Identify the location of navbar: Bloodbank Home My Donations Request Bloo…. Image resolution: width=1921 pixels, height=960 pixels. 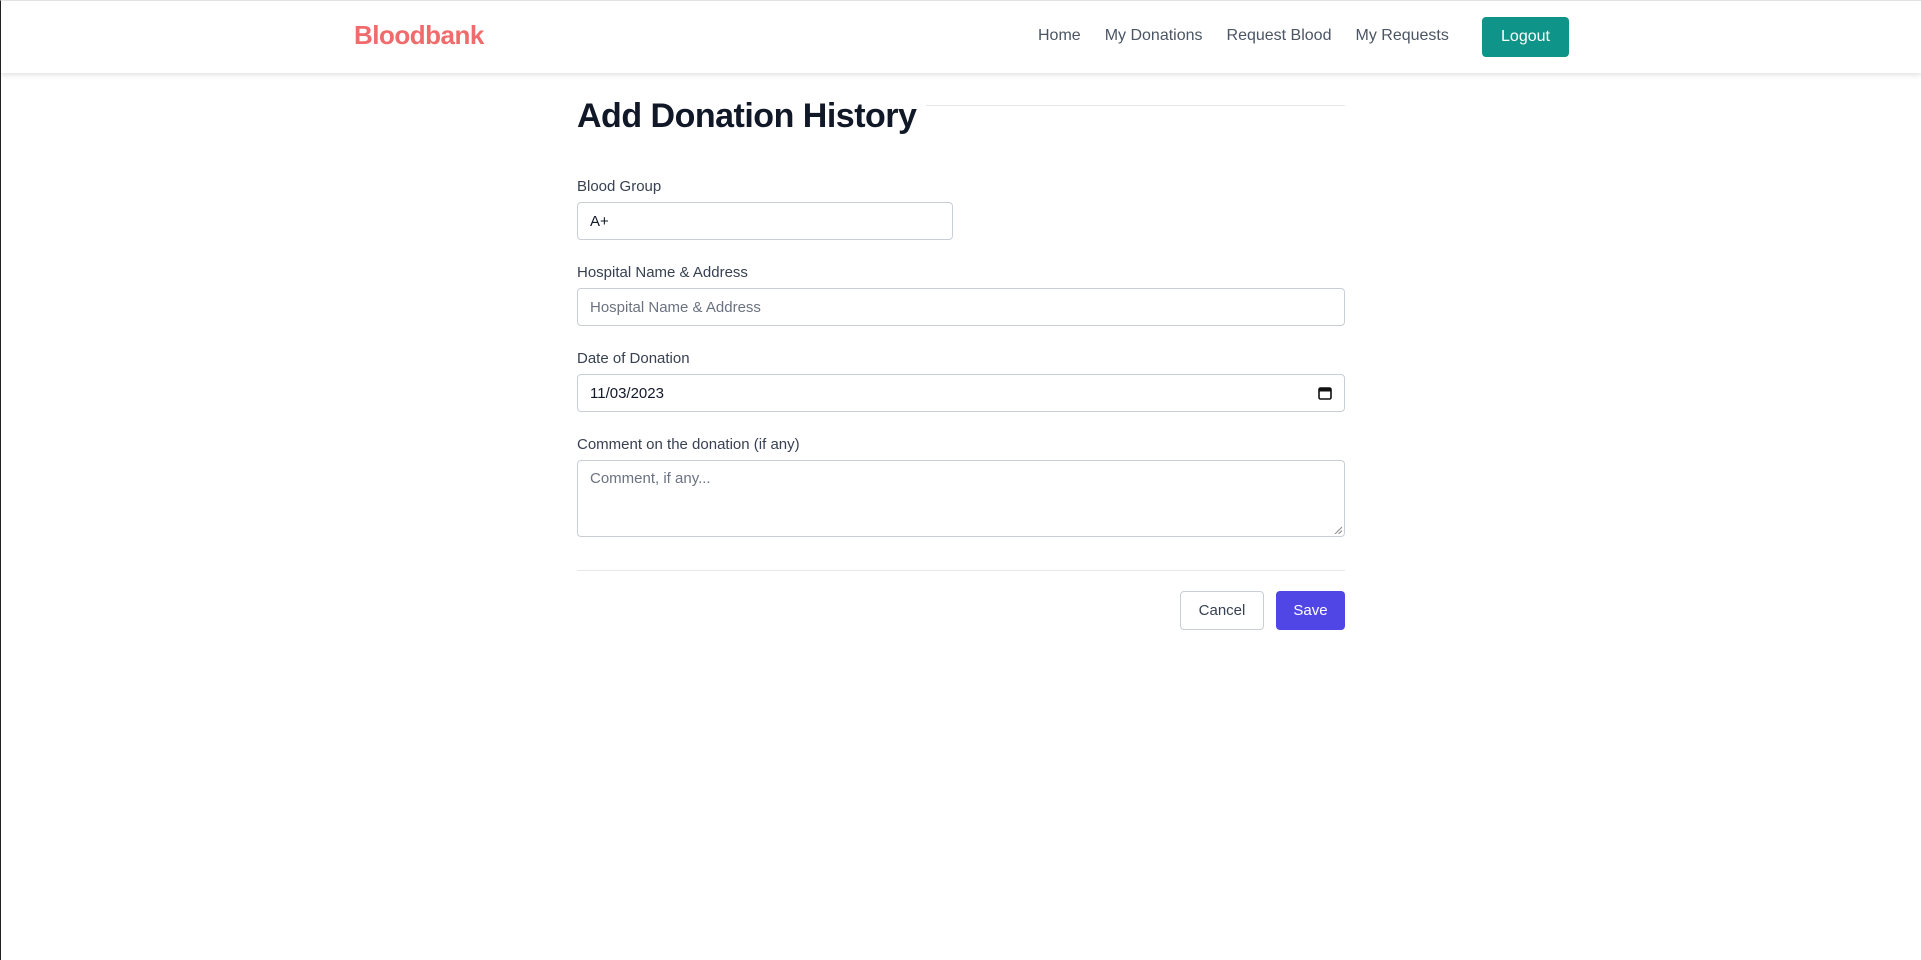
(961, 37).